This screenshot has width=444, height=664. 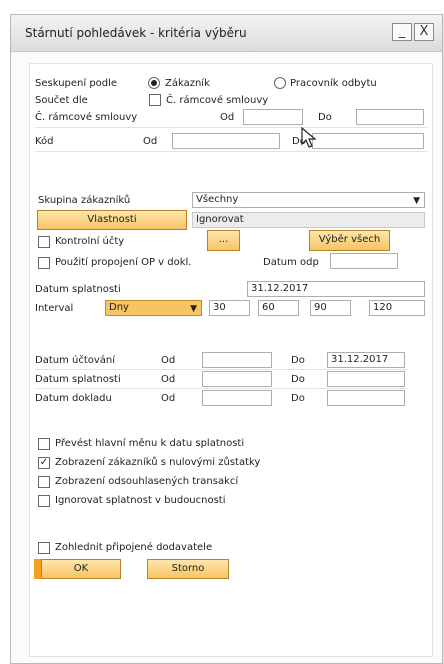 I want to click on close-icon: X, so click(x=424, y=31).